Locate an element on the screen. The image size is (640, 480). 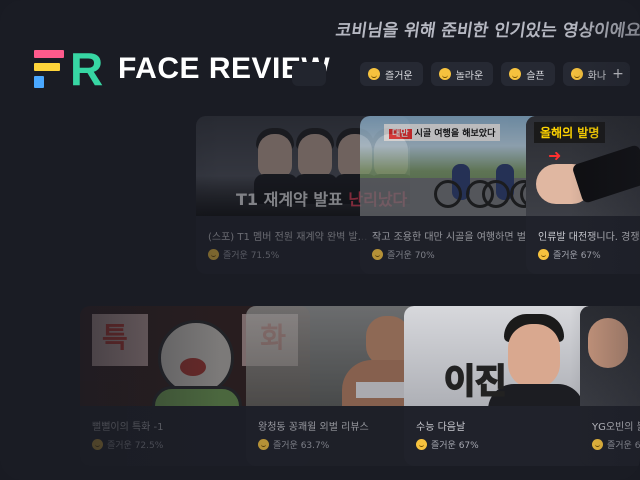
mood-tag-list: 즐거운 놀라운 슬픈 화나는 is located at coordinates (493, 74).